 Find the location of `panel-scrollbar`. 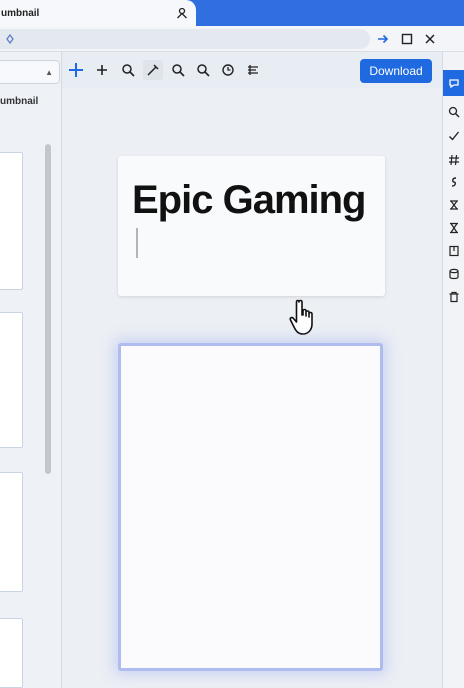

panel-scrollbar is located at coordinates (48, 309).